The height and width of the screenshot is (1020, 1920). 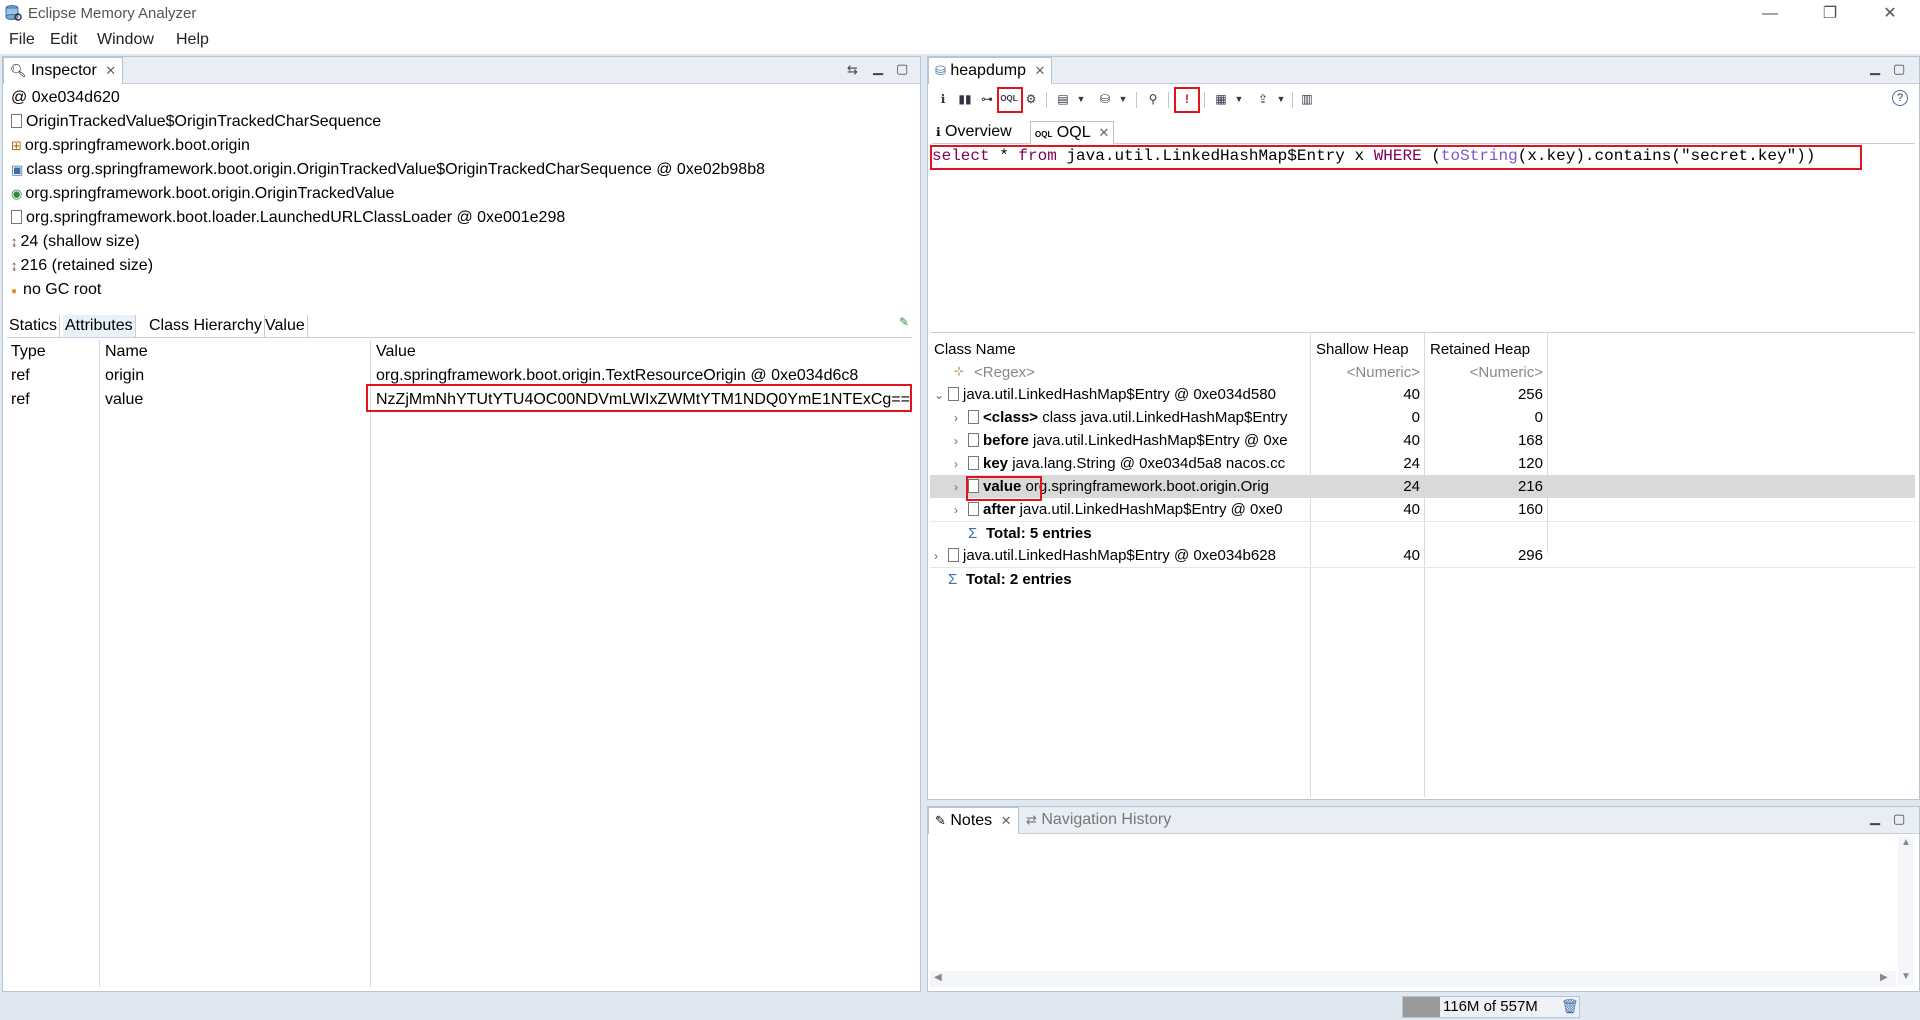 I want to click on scroll-up-icon: ▲, so click(x=1906, y=842).